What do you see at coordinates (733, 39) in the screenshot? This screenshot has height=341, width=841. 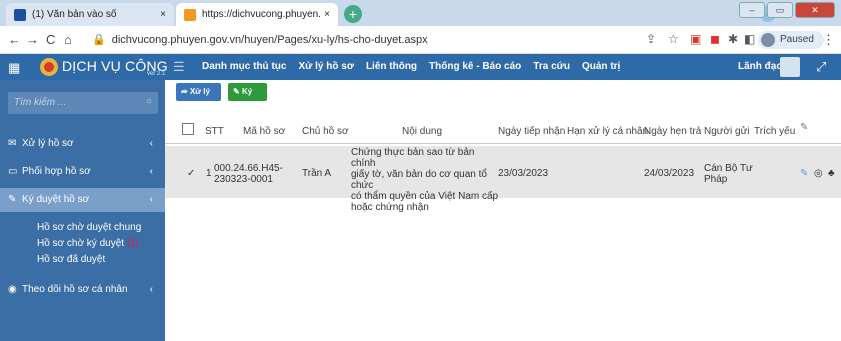 I see `extensions-puzzle-icon: ✱` at bounding box center [733, 39].